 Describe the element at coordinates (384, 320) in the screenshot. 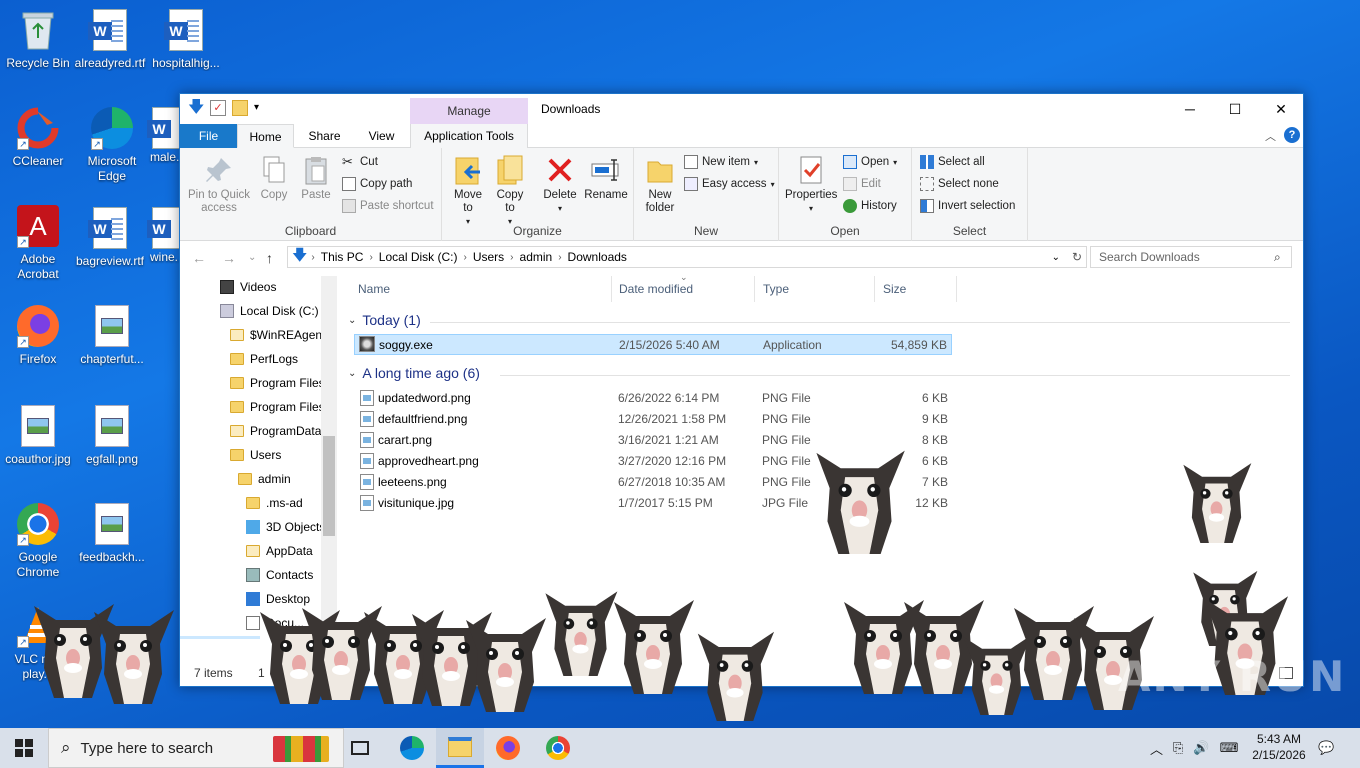

I see `group-header-today: ⌄ Today (1)` at that location.